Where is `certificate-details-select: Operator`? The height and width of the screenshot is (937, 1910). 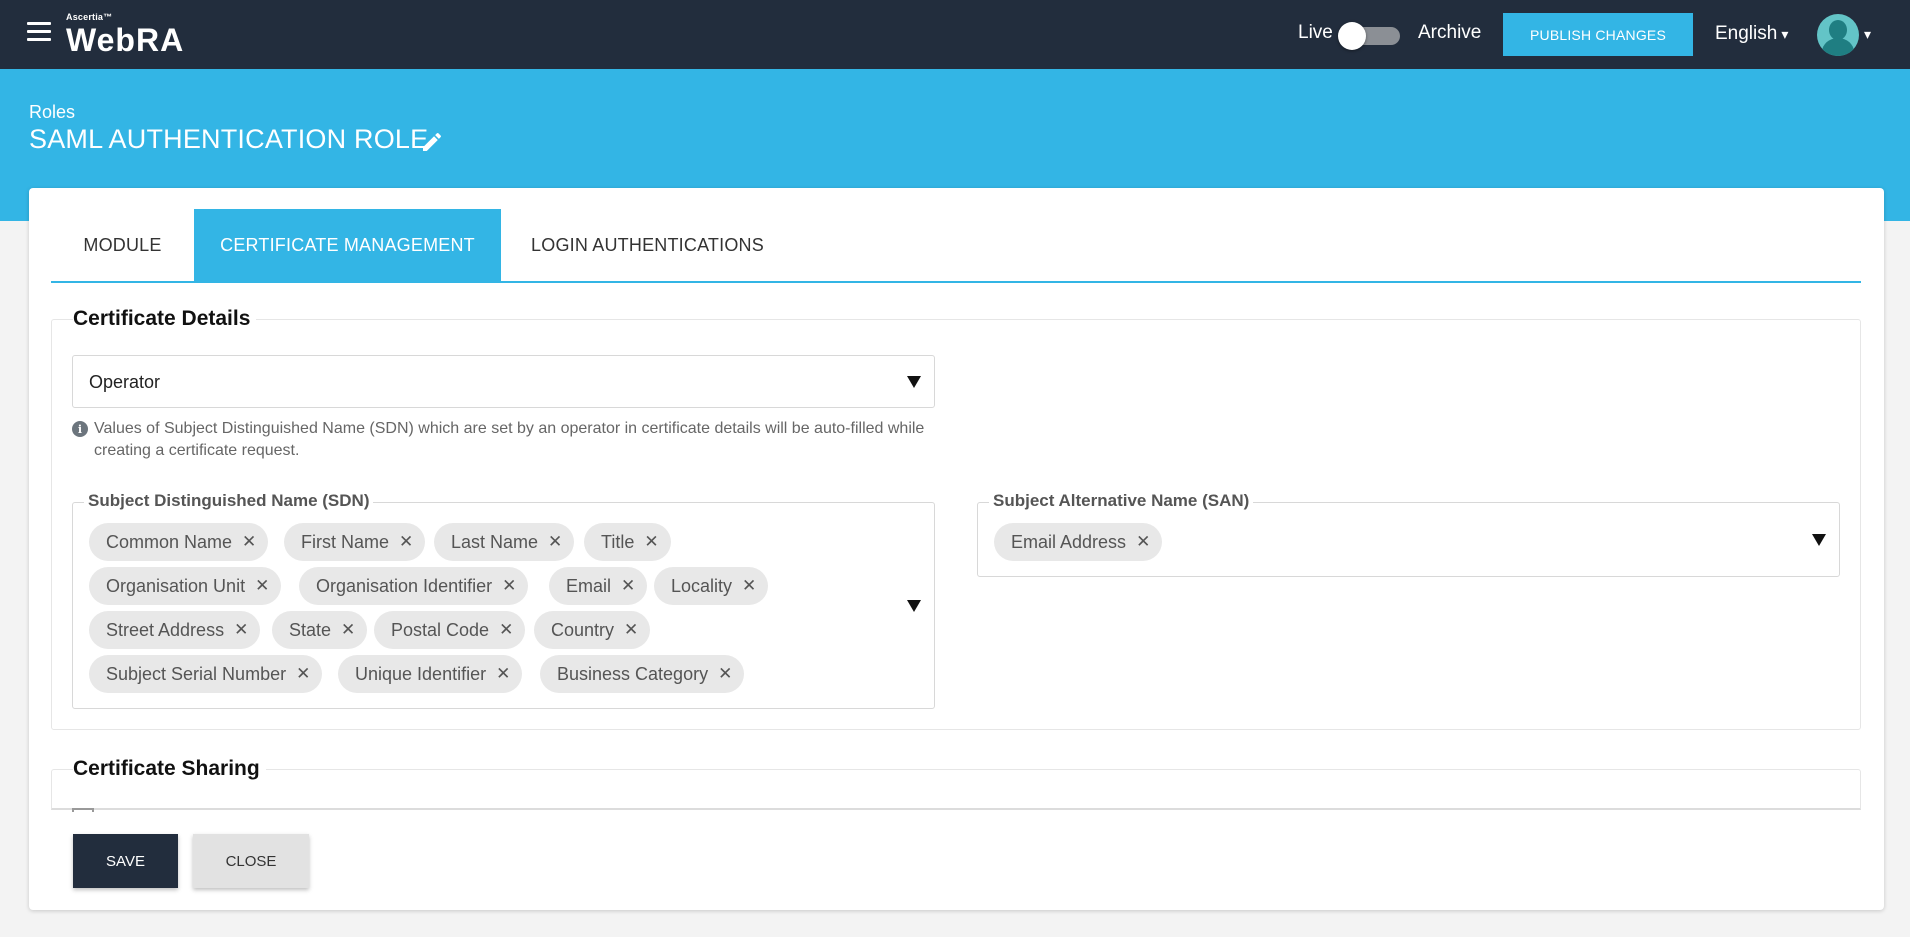 certificate-details-select: Operator is located at coordinates (503, 381).